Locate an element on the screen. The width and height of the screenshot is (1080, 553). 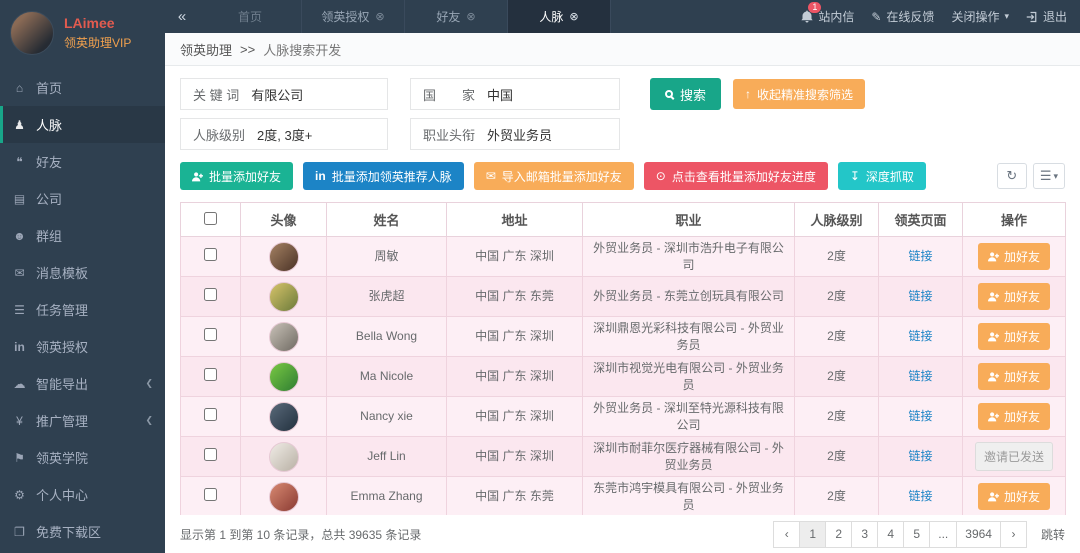
columns-menu-button: ☰ ▾ is located at coordinates (1048, 176).